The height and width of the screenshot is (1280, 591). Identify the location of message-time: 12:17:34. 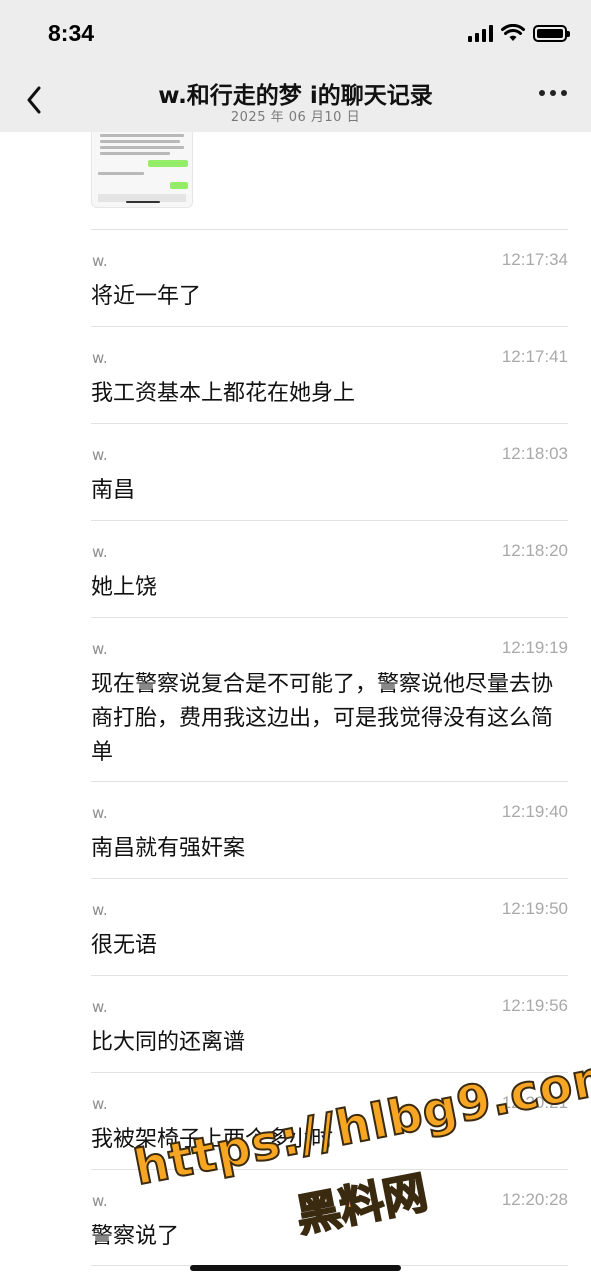
(534, 259).